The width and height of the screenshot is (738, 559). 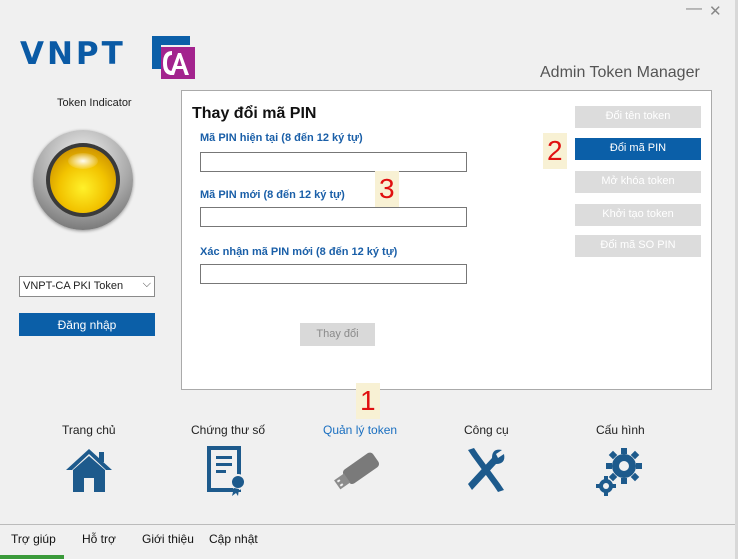 I want to click on change-so-pin-button: Đổi mã SO PIN, so click(x=638, y=246).